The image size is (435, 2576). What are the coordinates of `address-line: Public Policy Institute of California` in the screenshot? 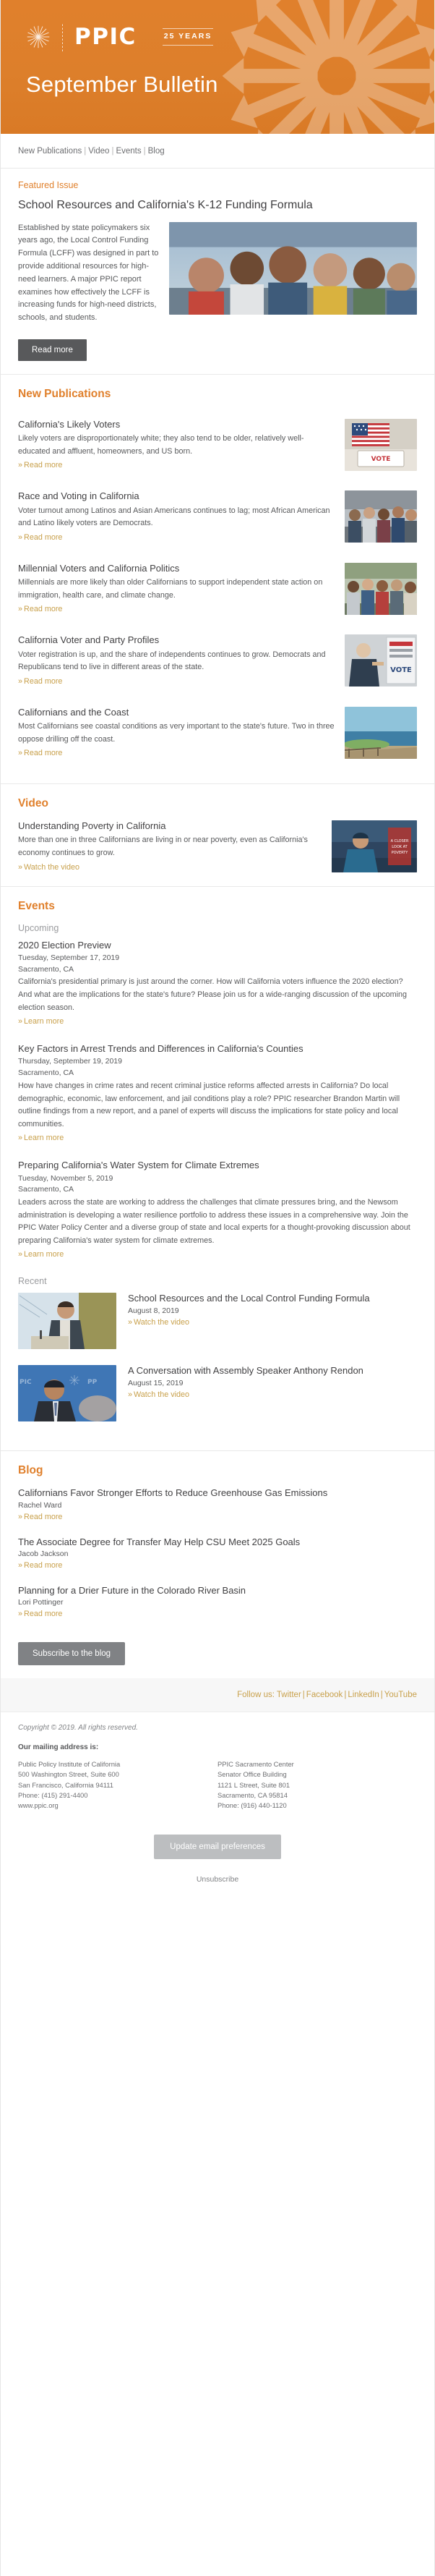 It's located at (69, 1764).